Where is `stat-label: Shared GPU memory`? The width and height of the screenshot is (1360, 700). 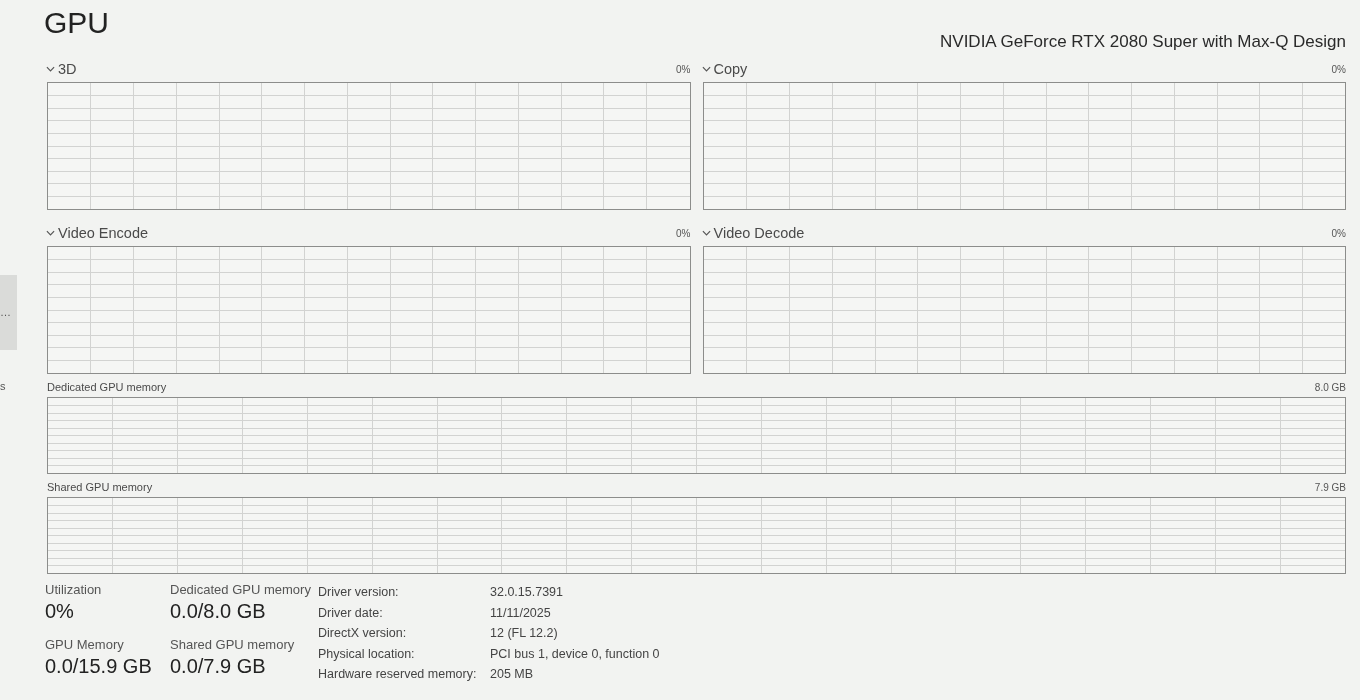 stat-label: Shared GPU memory is located at coordinates (232, 645).